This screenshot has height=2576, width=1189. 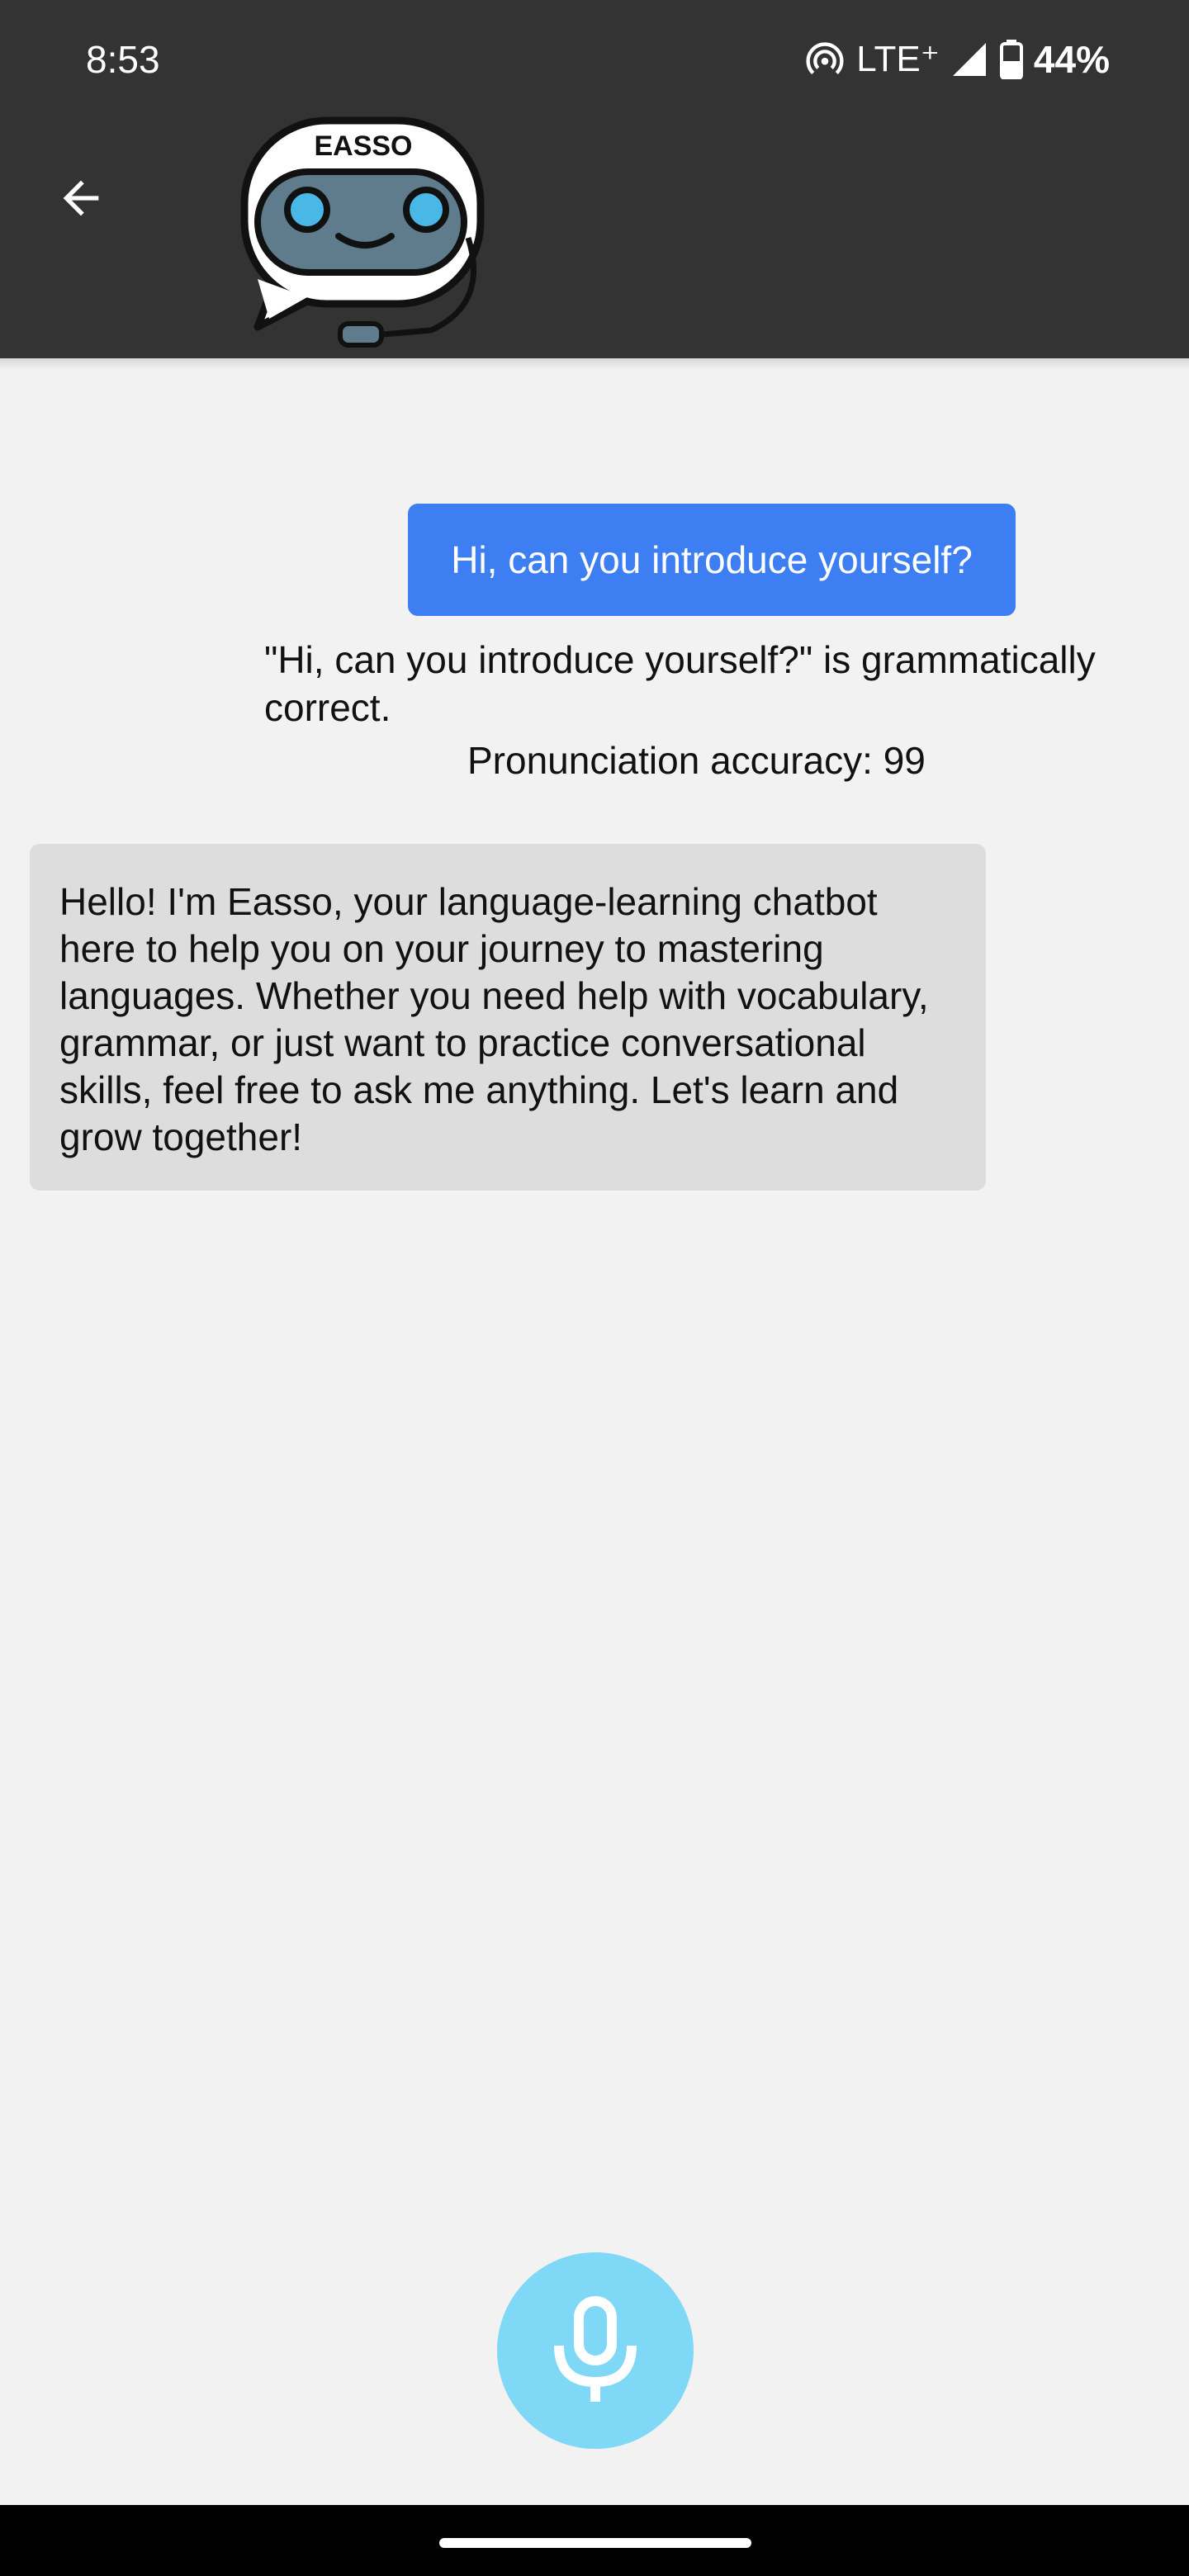 I want to click on pronunciation-feedback: Pronunciation accuracy: 99, so click(x=696, y=760).